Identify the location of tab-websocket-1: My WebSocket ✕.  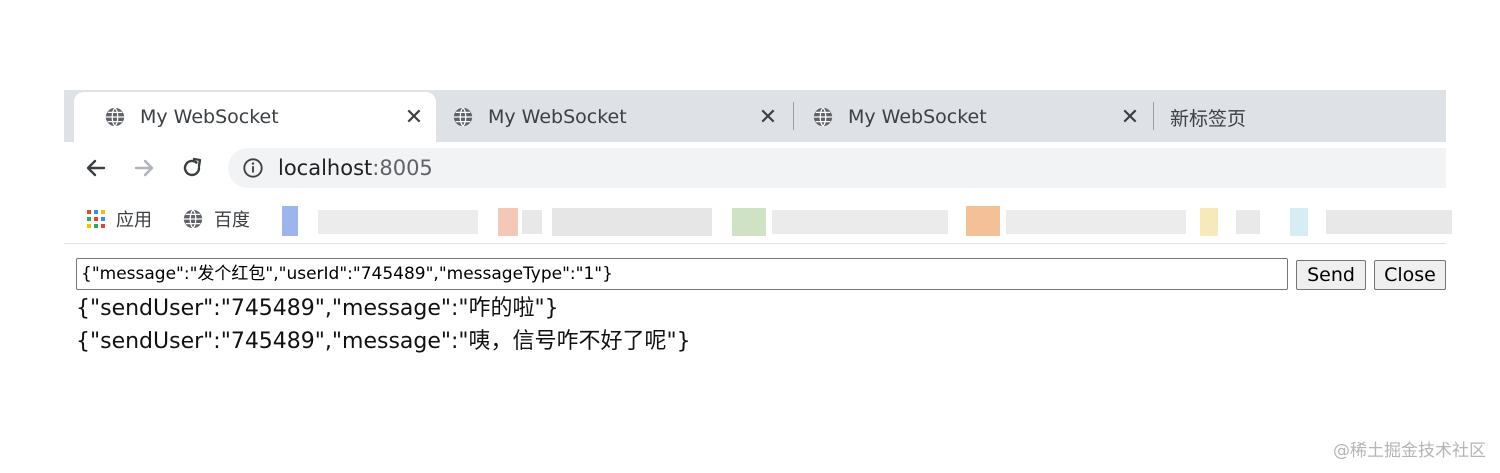
(255, 117).